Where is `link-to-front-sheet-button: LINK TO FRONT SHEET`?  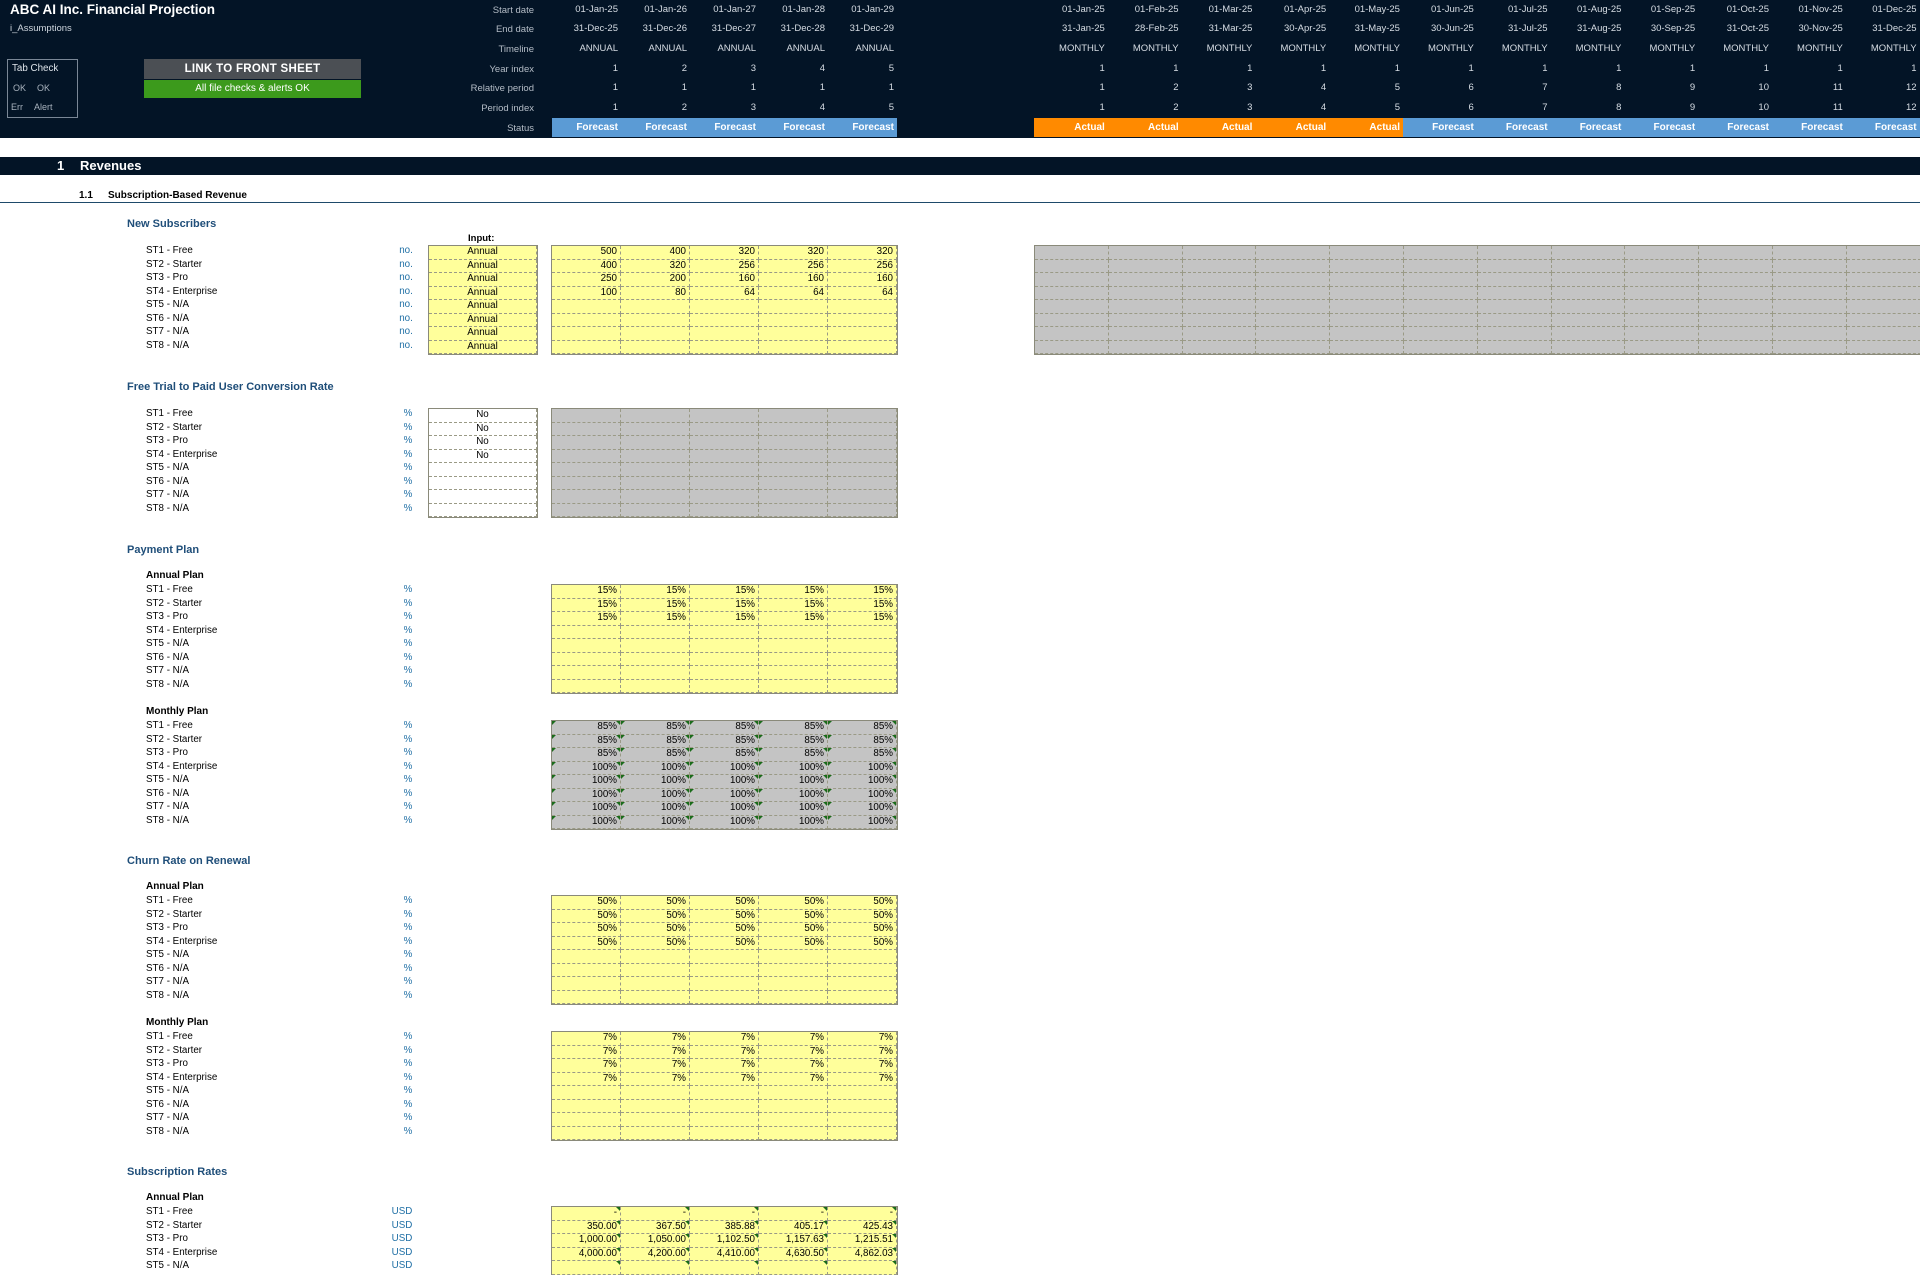
link-to-front-sheet-button: LINK TO FRONT SHEET is located at coordinates (252, 69).